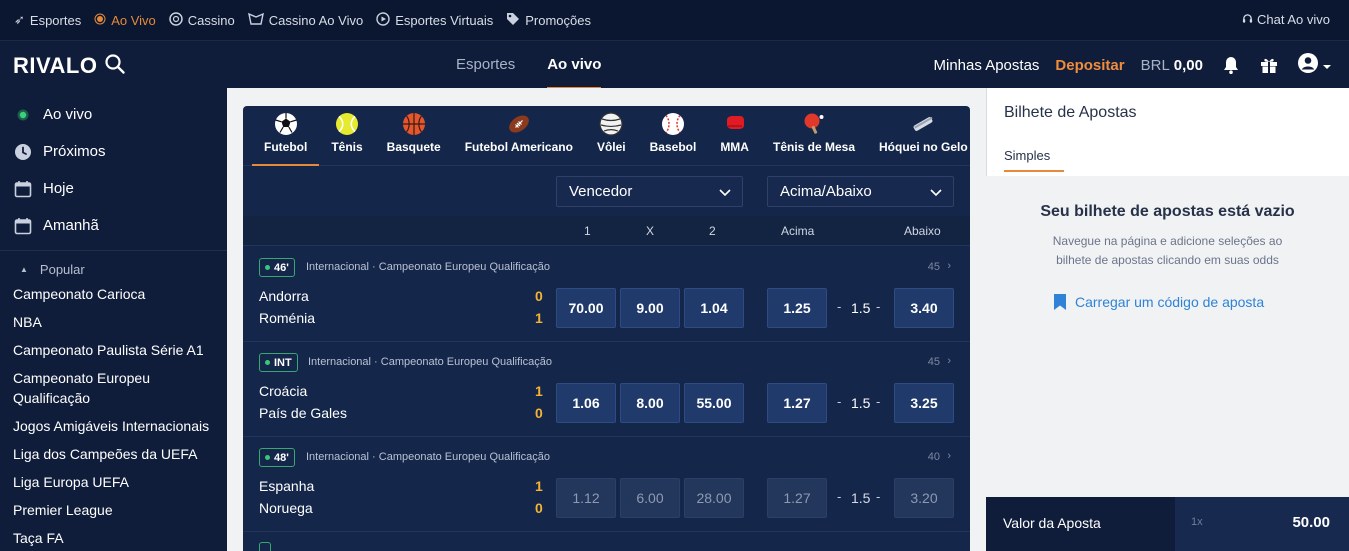 The height and width of the screenshot is (551, 1349). I want to click on home-team: Espanha, so click(286, 486).